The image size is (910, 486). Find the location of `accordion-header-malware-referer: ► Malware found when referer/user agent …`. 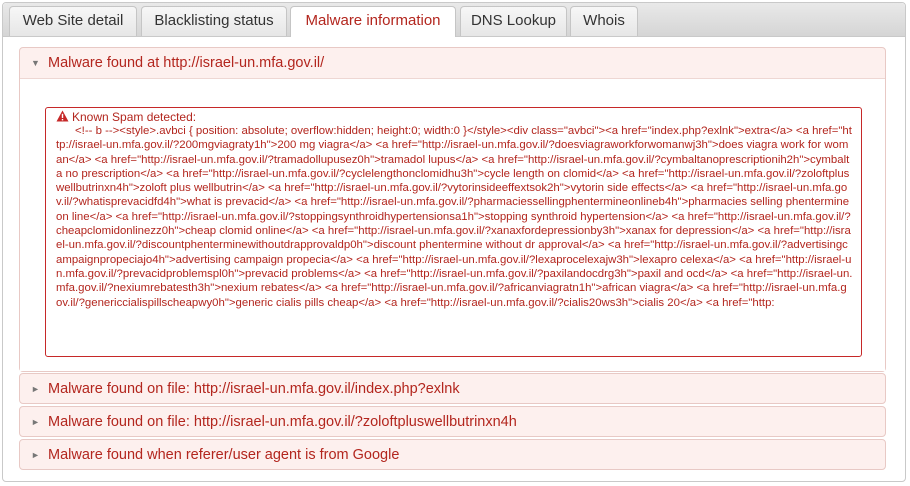

accordion-header-malware-referer: ► Malware found when referer/user agent … is located at coordinates (452, 455).